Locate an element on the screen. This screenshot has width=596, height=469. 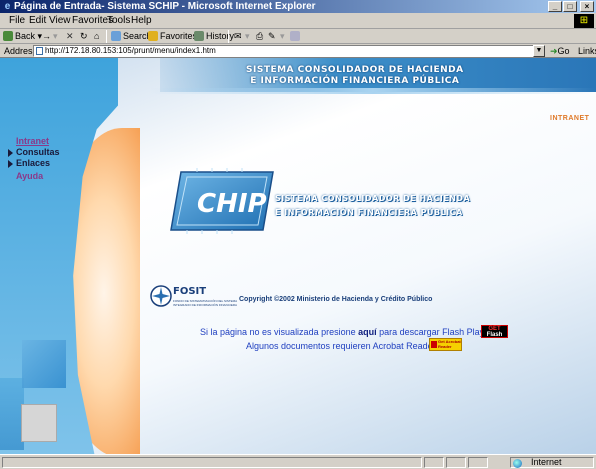
nav-item-ayuda: Ayuda is located at coordinates (29, 176).